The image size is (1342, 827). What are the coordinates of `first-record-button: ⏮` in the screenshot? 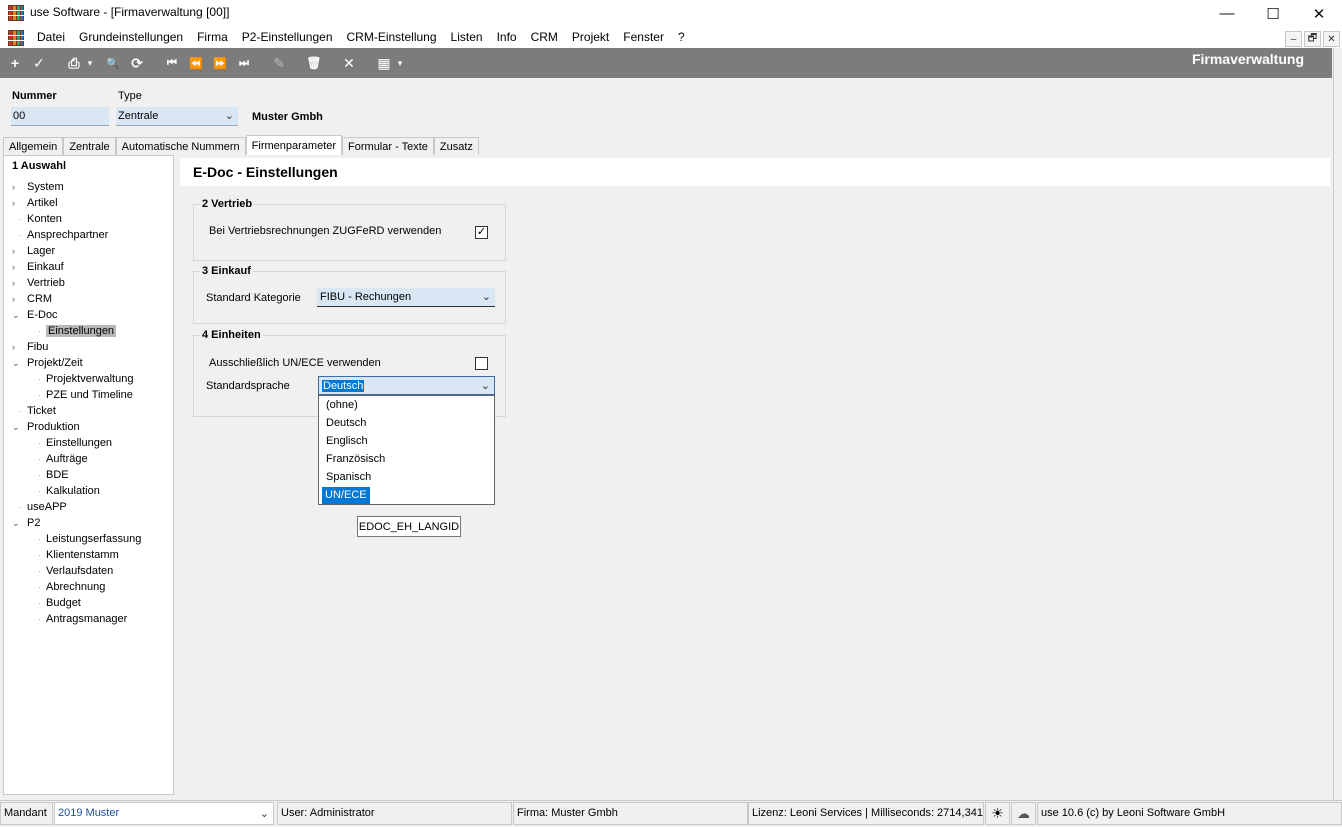 It's located at (172, 63).